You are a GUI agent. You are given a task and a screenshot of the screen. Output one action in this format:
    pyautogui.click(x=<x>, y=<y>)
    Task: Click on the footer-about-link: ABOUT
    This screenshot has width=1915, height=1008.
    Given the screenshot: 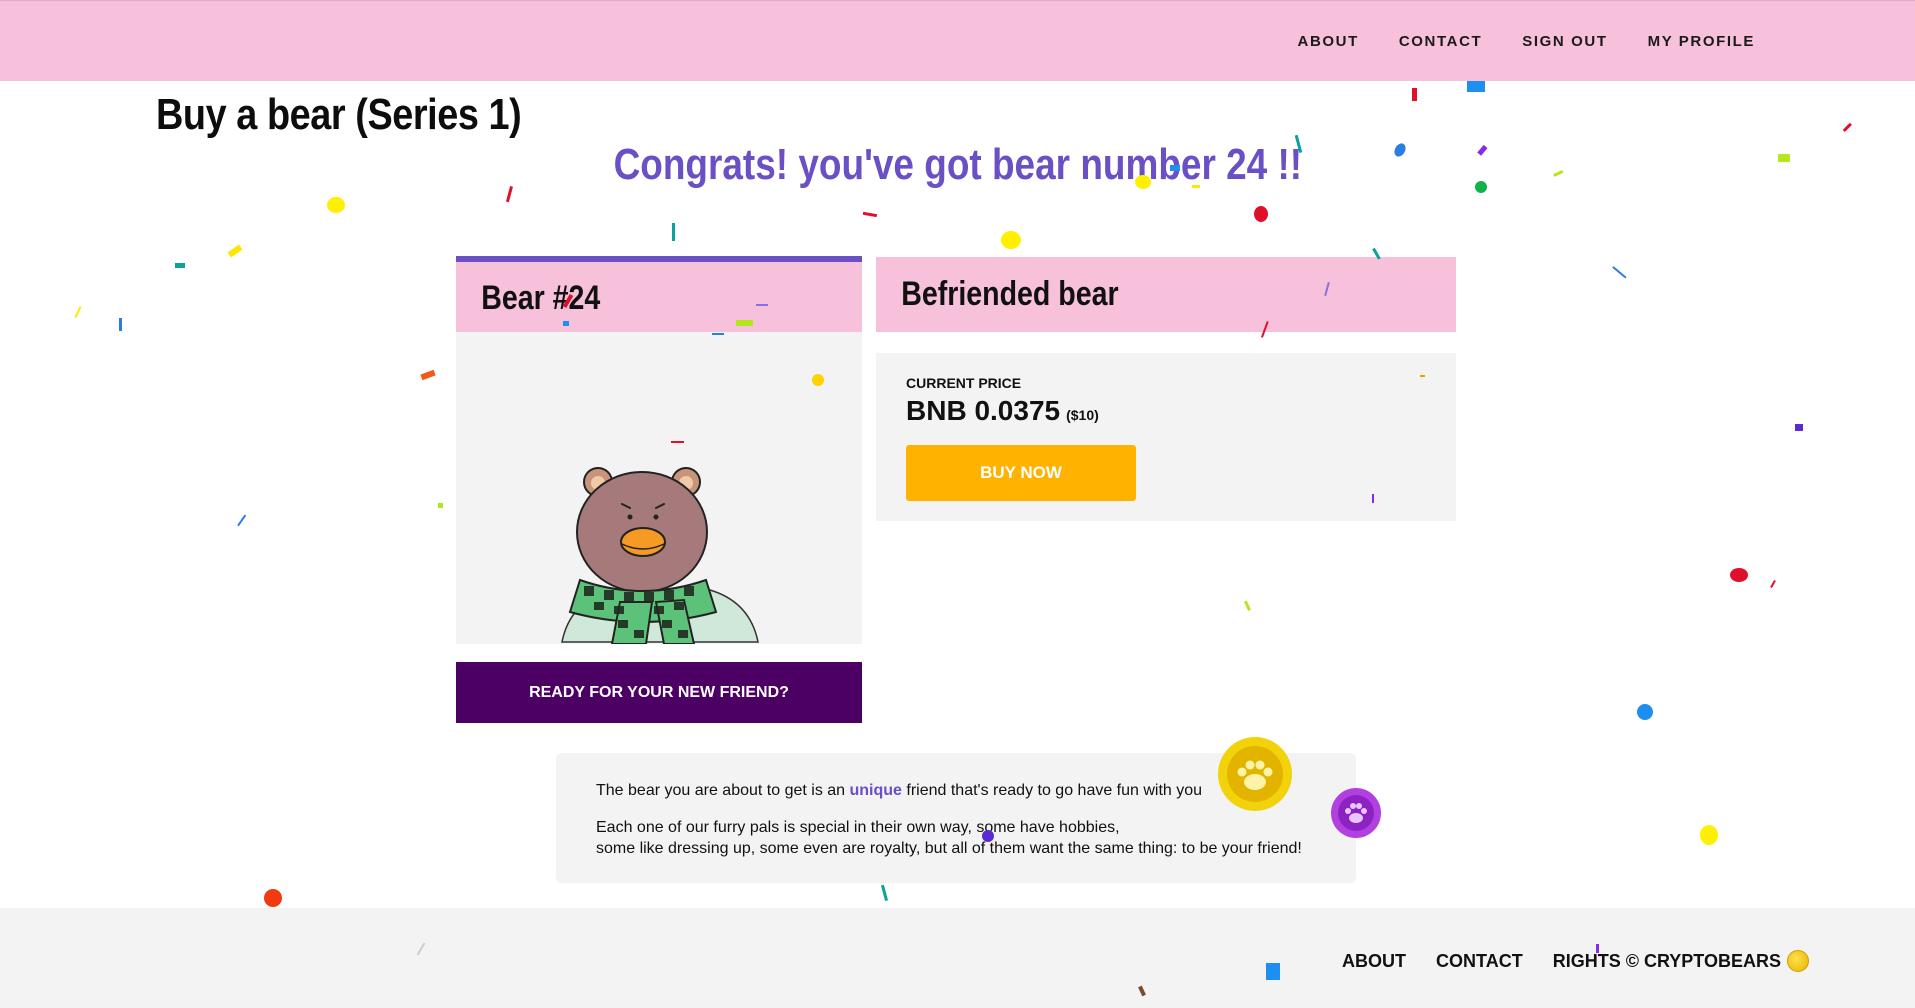 What is the action you would take?
    pyautogui.click(x=1374, y=961)
    